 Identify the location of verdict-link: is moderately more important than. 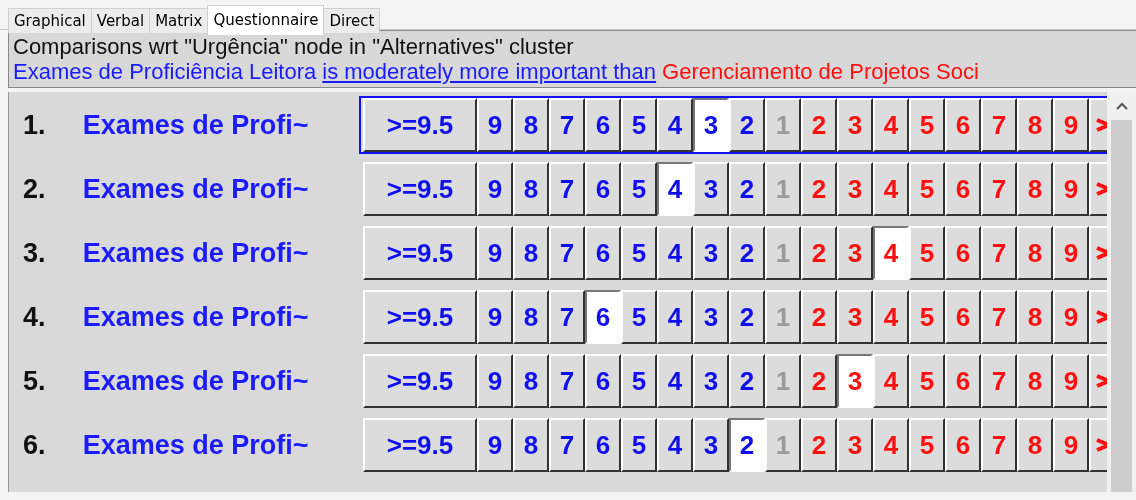
(489, 71).